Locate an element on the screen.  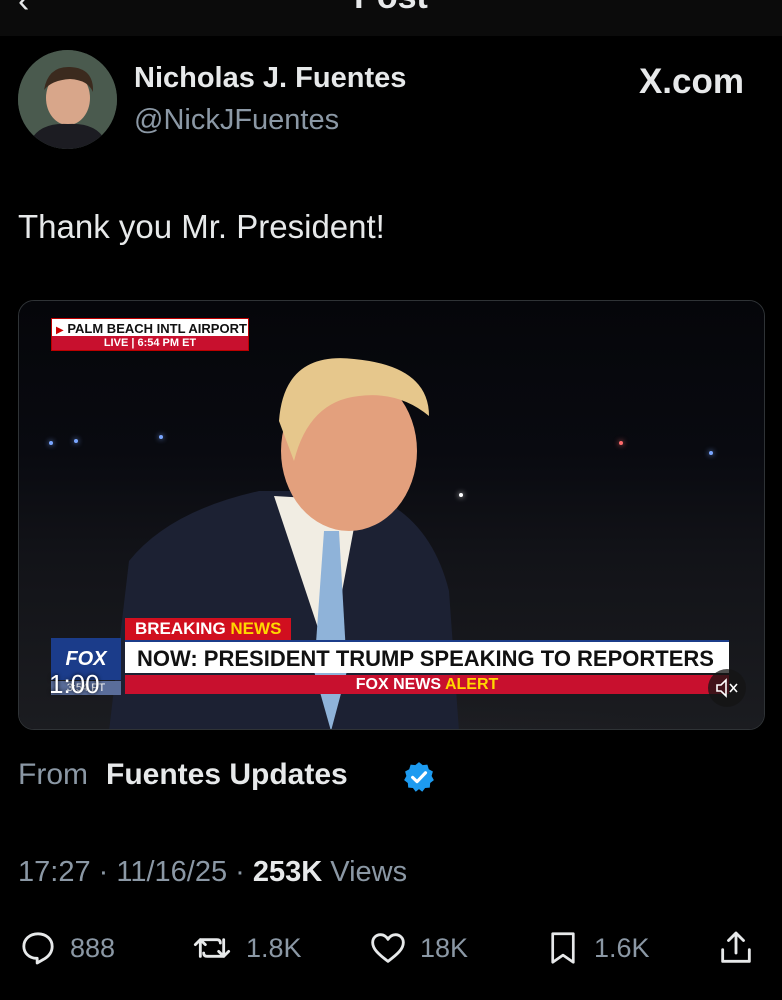
location-text: PALM BEACH INTL AIRPORT is located at coordinates (157, 328).